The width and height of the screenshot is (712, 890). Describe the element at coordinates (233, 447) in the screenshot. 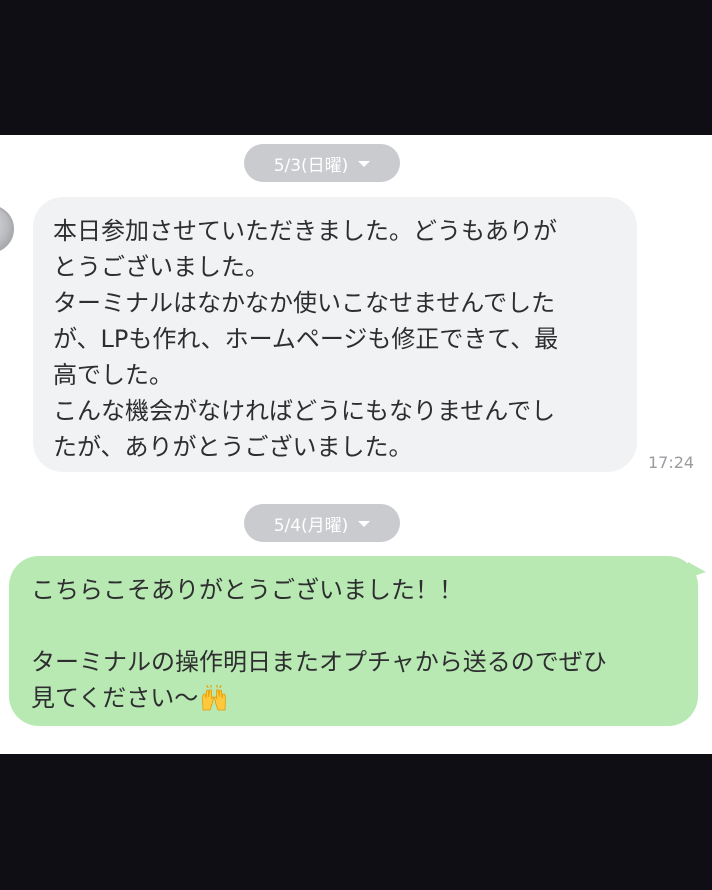

I see `message-line: たが、ありがとうございました。` at that location.